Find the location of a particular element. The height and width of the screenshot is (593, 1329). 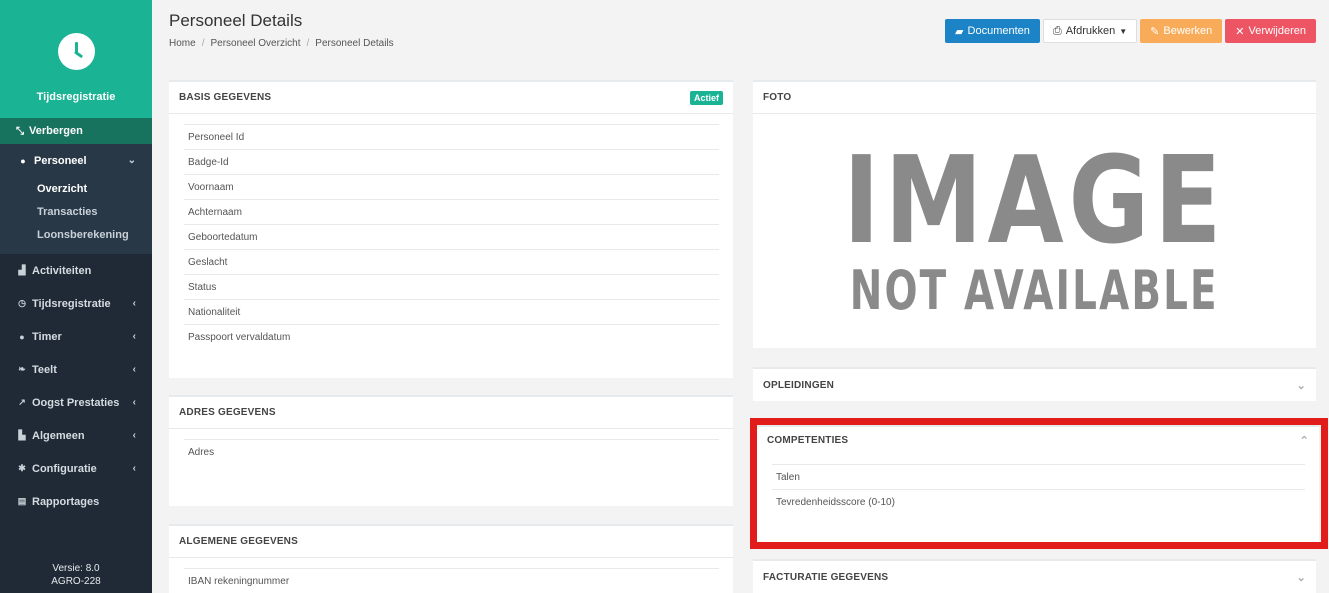

nav-item-label: Algemeen is located at coordinates (58, 435).